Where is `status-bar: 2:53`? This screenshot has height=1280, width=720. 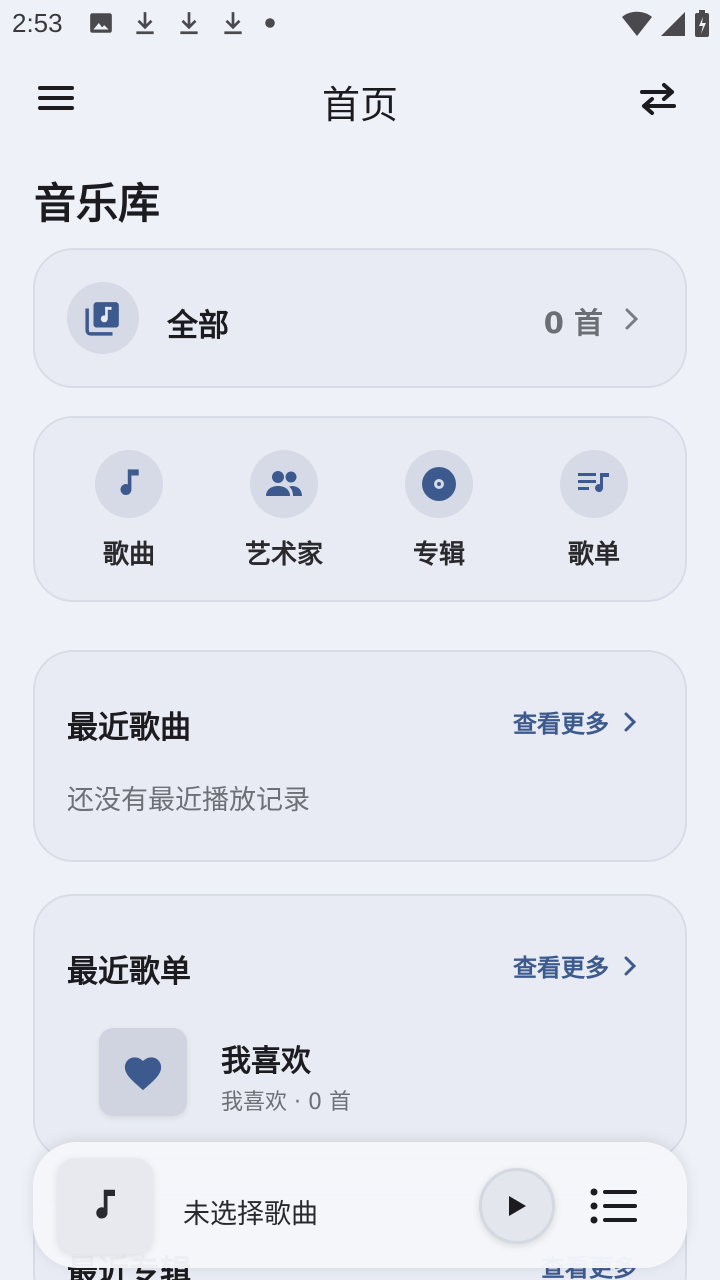
status-bar: 2:53 is located at coordinates (360, 25).